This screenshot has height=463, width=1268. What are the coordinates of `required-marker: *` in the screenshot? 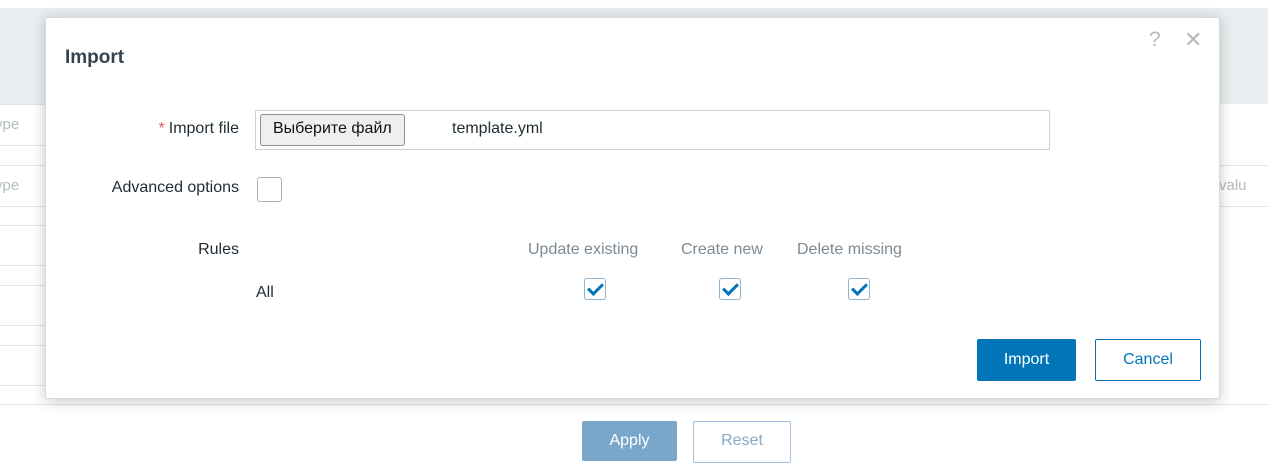 It's located at (161, 128).